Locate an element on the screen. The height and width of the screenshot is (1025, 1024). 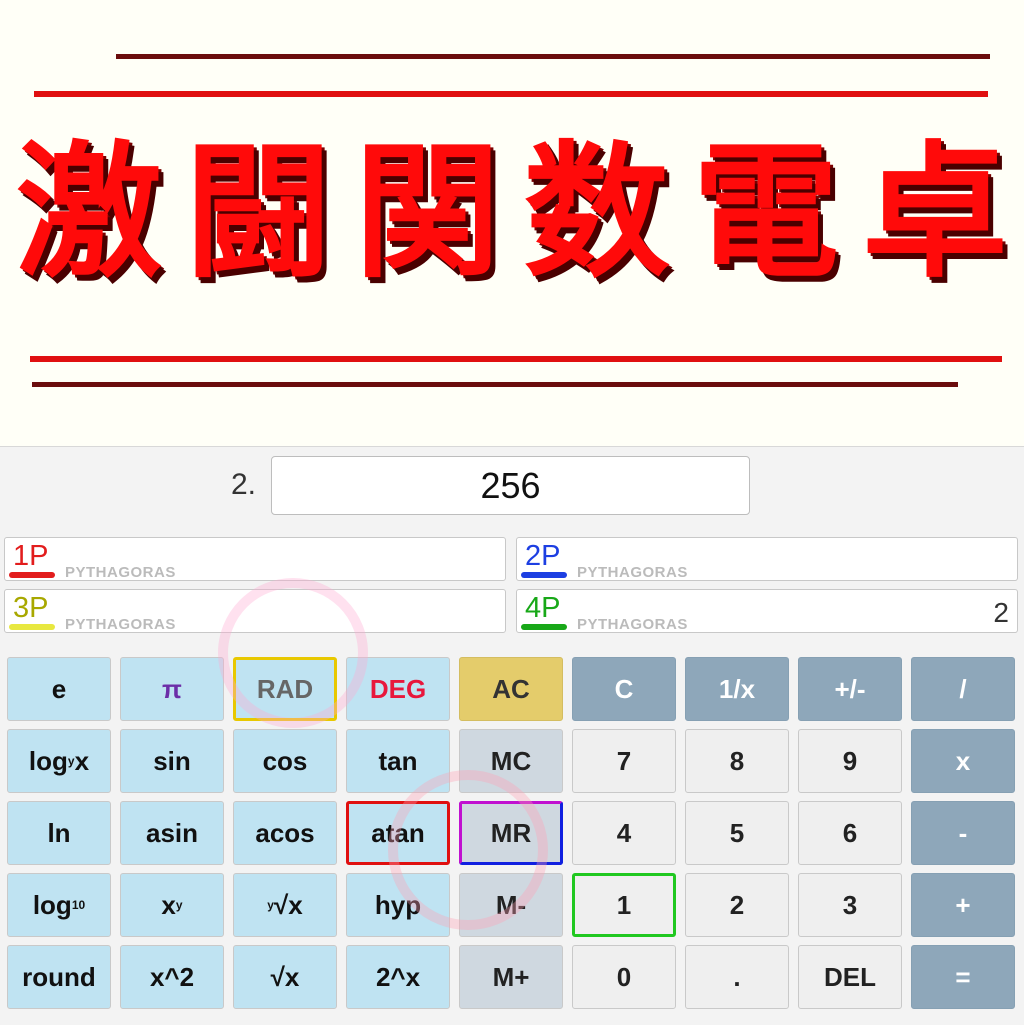
memory-recall-button: MR is located at coordinates (511, 833).